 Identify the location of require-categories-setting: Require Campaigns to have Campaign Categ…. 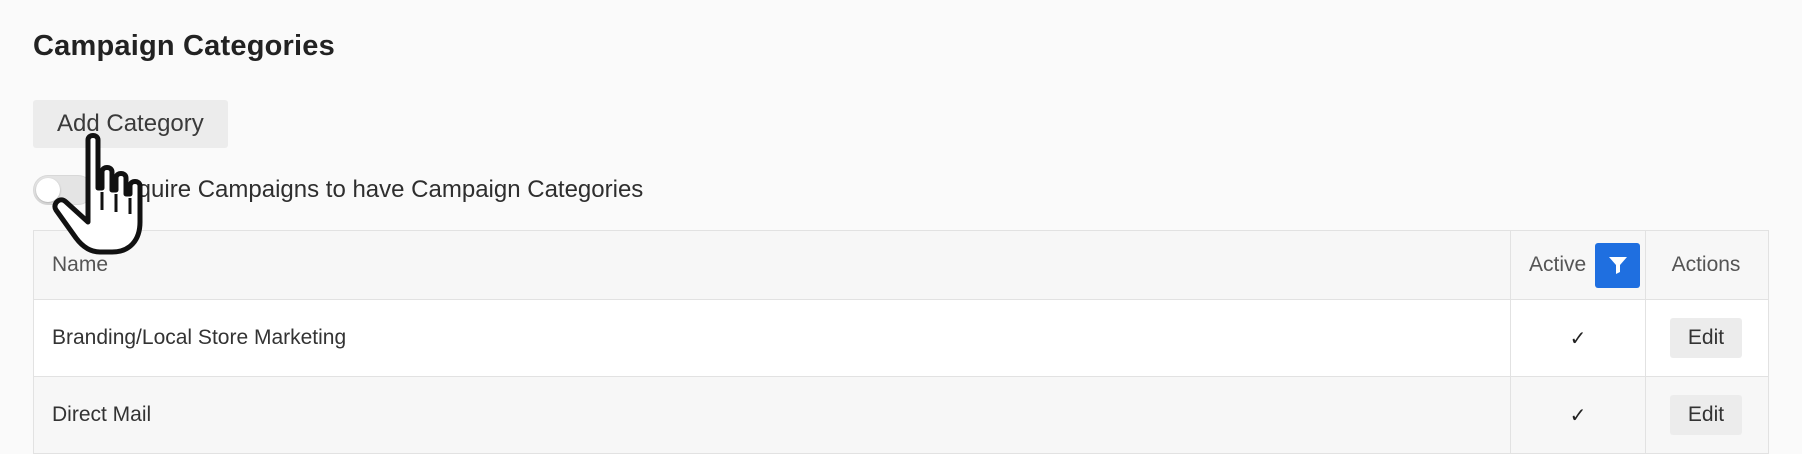
(338, 190).